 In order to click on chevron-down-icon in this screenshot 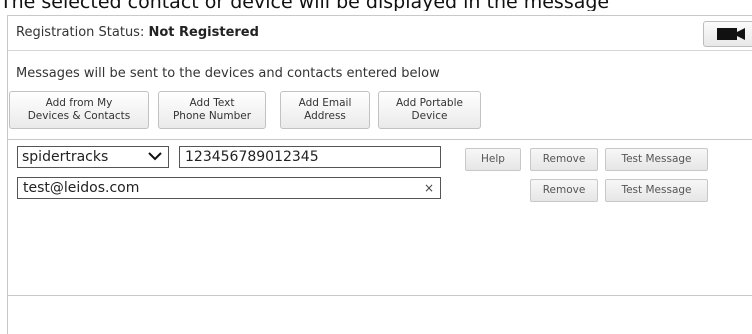, I will do `click(155, 156)`.